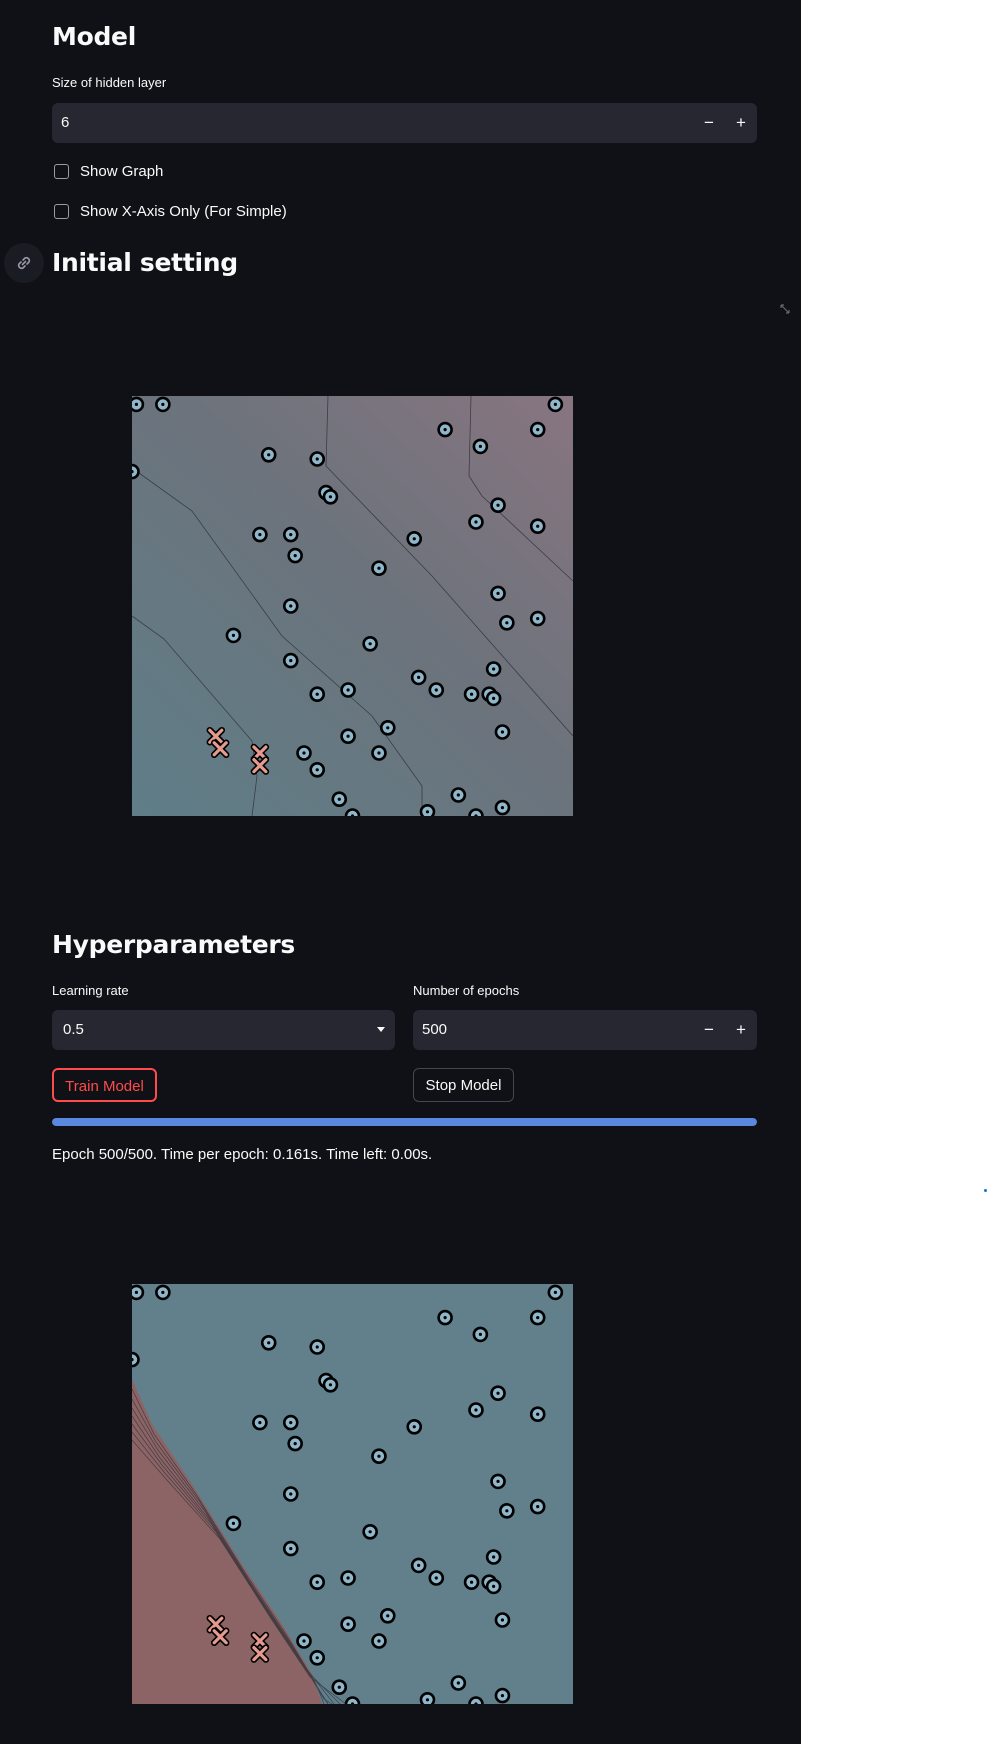  What do you see at coordinates (381, 1029) in the screenshot?
I see `chevron-down-icon` at bounding box center [381, 1029].